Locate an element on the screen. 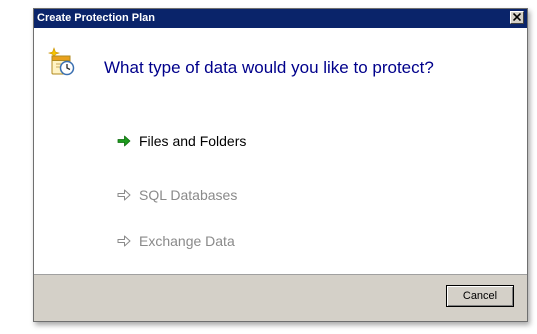  dialog-footer: Cancel is located at coordinates (280, 297).